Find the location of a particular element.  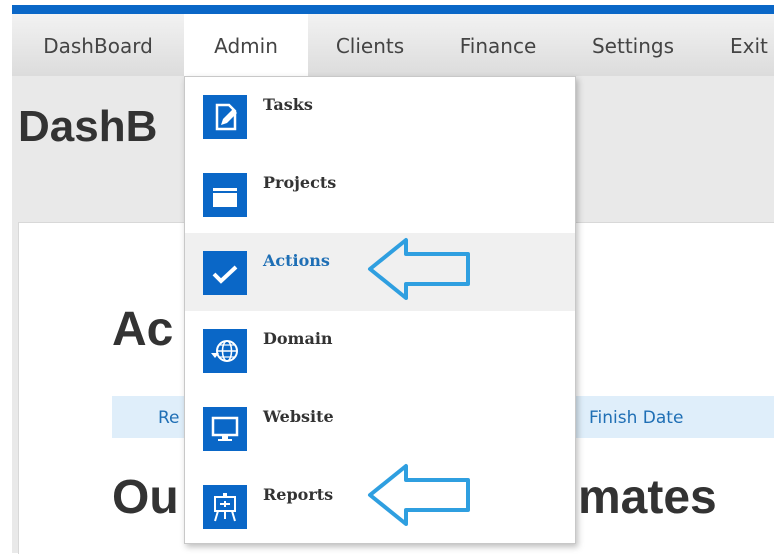

nav-item-clients: Clients is located at coordinates (370, 45).